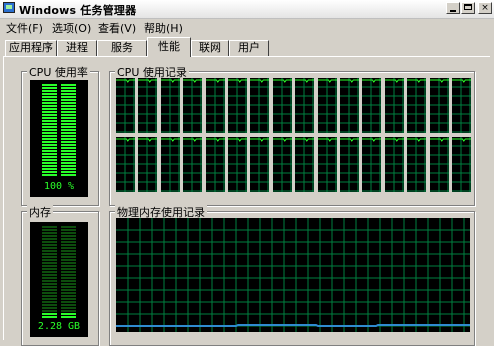 The height and width of the screenshot is (346, 494). Describe the element at coordinates (31, 48) in the screenshot. I see `tab-applications: 应用程序` at that location.